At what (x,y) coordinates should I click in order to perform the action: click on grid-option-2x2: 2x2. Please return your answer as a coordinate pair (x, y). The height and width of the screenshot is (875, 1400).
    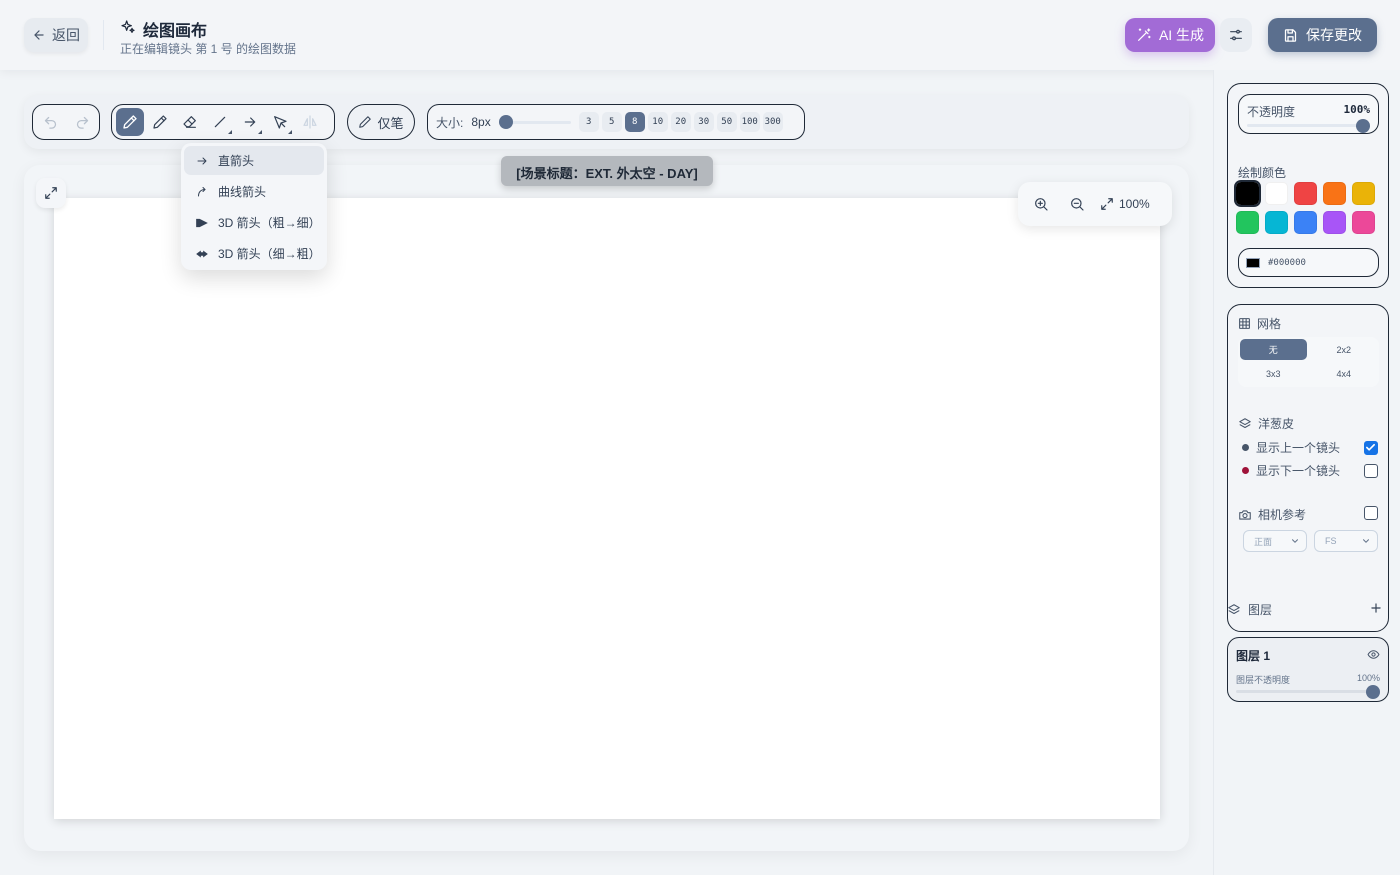
    Looking at the image, I should click on (1344, 349).